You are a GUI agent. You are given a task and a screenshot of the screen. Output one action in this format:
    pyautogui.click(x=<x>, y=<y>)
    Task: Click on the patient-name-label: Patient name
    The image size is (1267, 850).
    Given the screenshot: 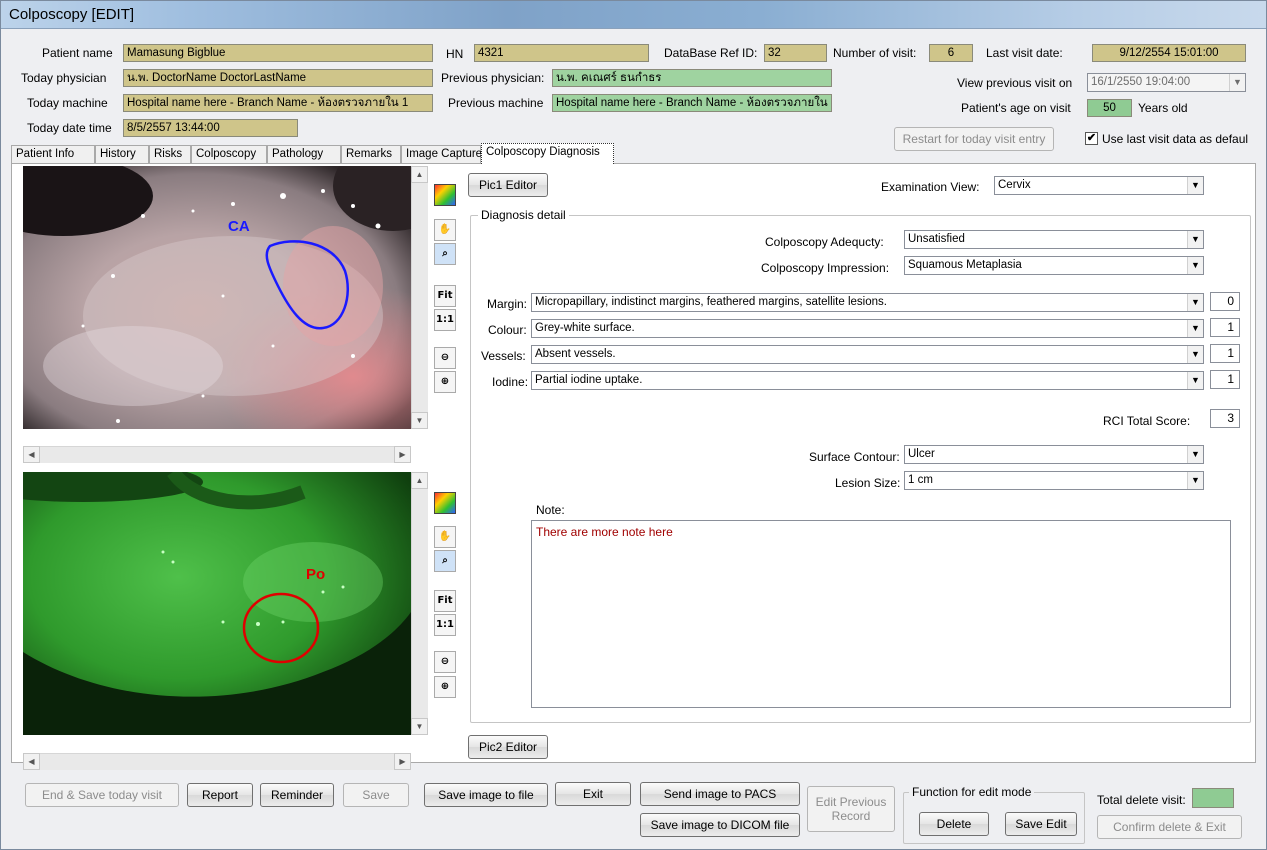 What is the action you would take?
    pyautogui.click(x=77, y=53)
    